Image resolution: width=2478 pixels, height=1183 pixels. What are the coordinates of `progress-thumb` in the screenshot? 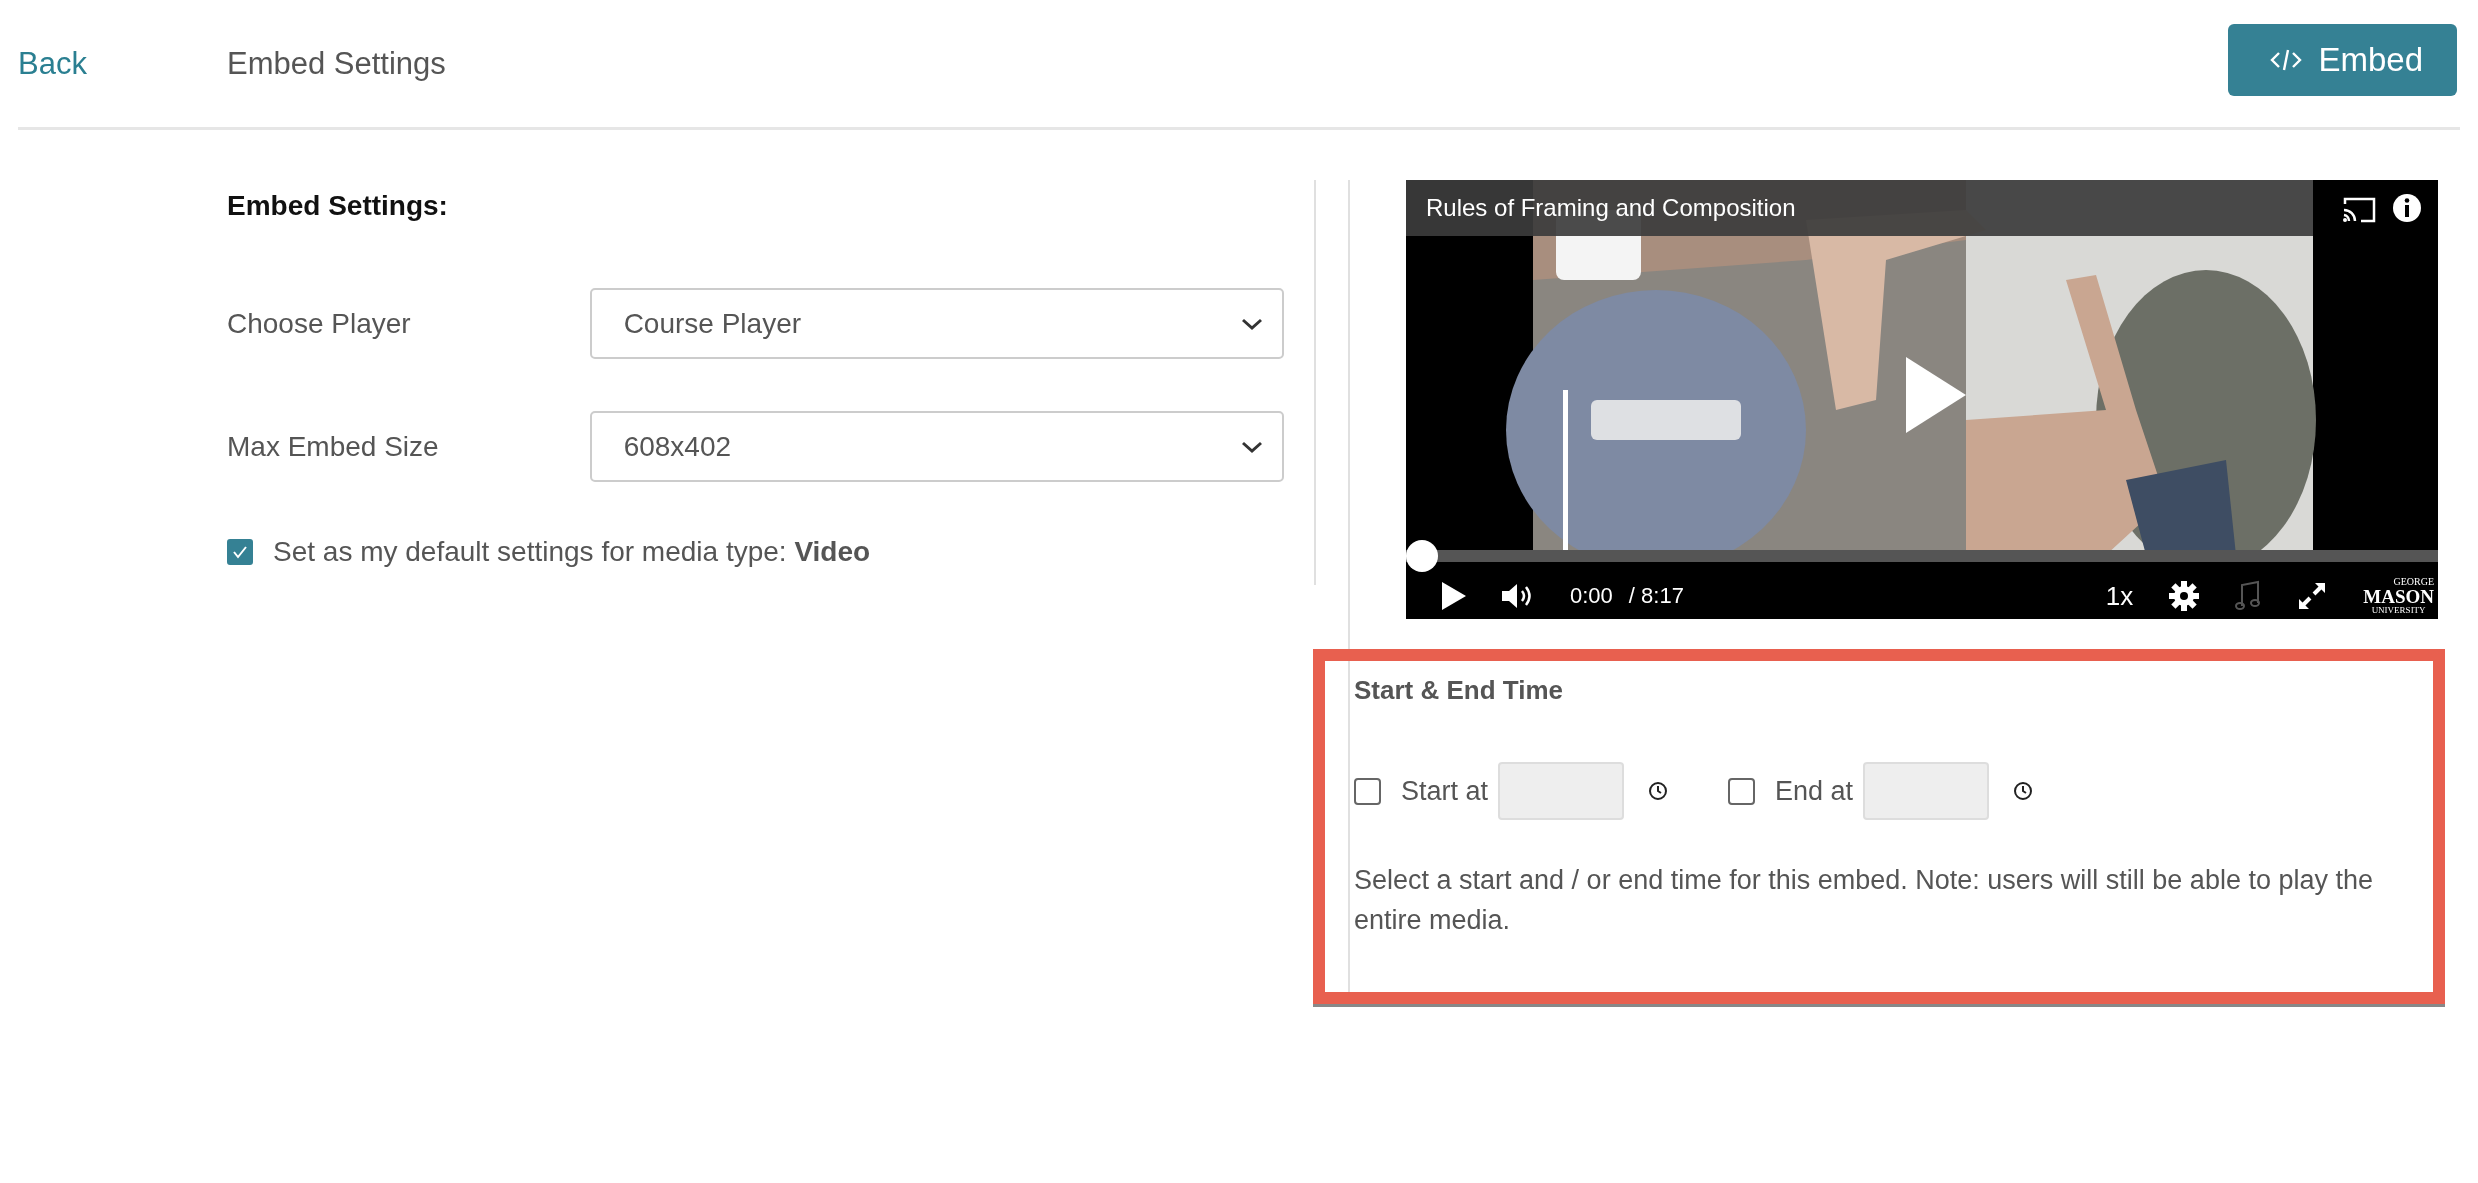 It's located at (1422, 556).